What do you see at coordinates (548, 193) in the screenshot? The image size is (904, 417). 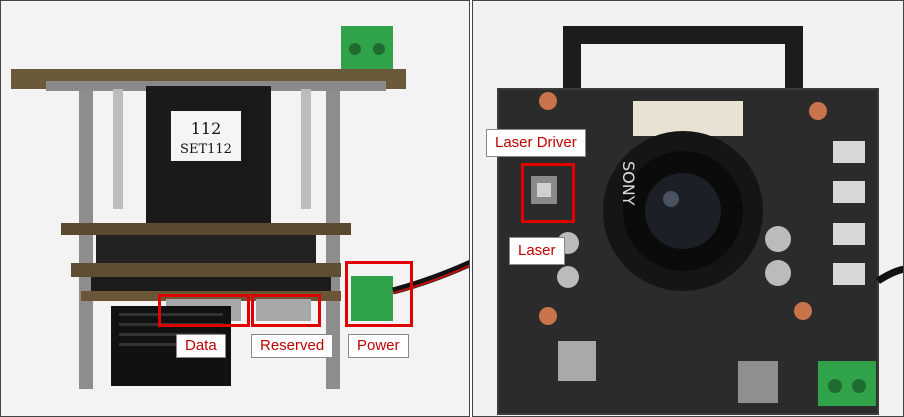 I see `laser-driver-highlight-box` at bounding box center [548, 193].